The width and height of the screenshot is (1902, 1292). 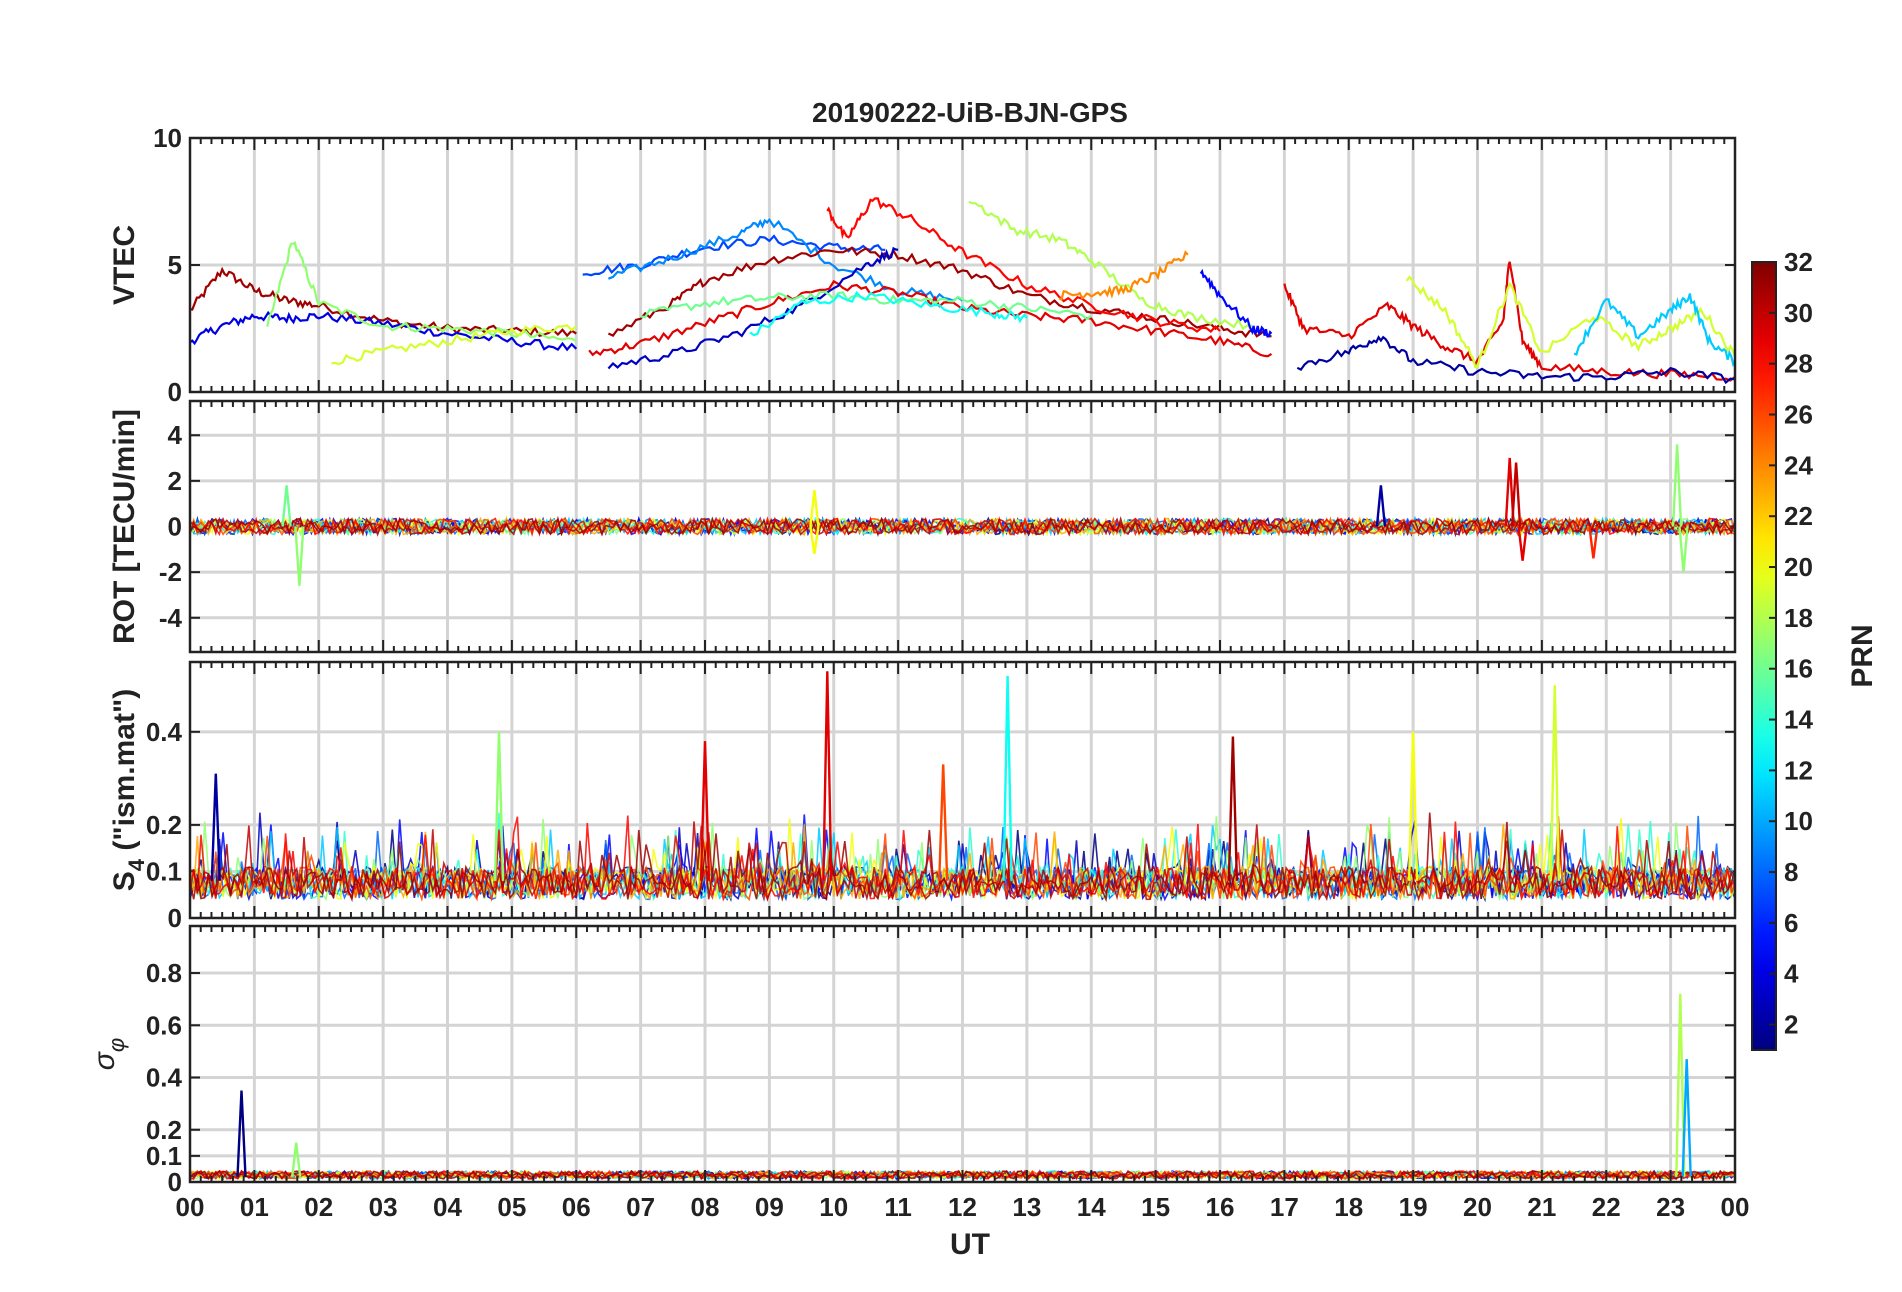 What do you see at coordinates (1541, 1207) in the screenshot?
I see `x-tick-label: 21` at bounding box center [1541, 1207].